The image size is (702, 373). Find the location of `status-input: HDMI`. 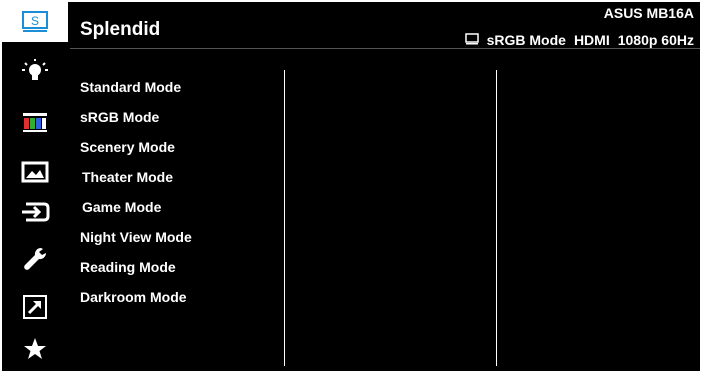

status-input: HDMI is located at coordinates (591, 40).